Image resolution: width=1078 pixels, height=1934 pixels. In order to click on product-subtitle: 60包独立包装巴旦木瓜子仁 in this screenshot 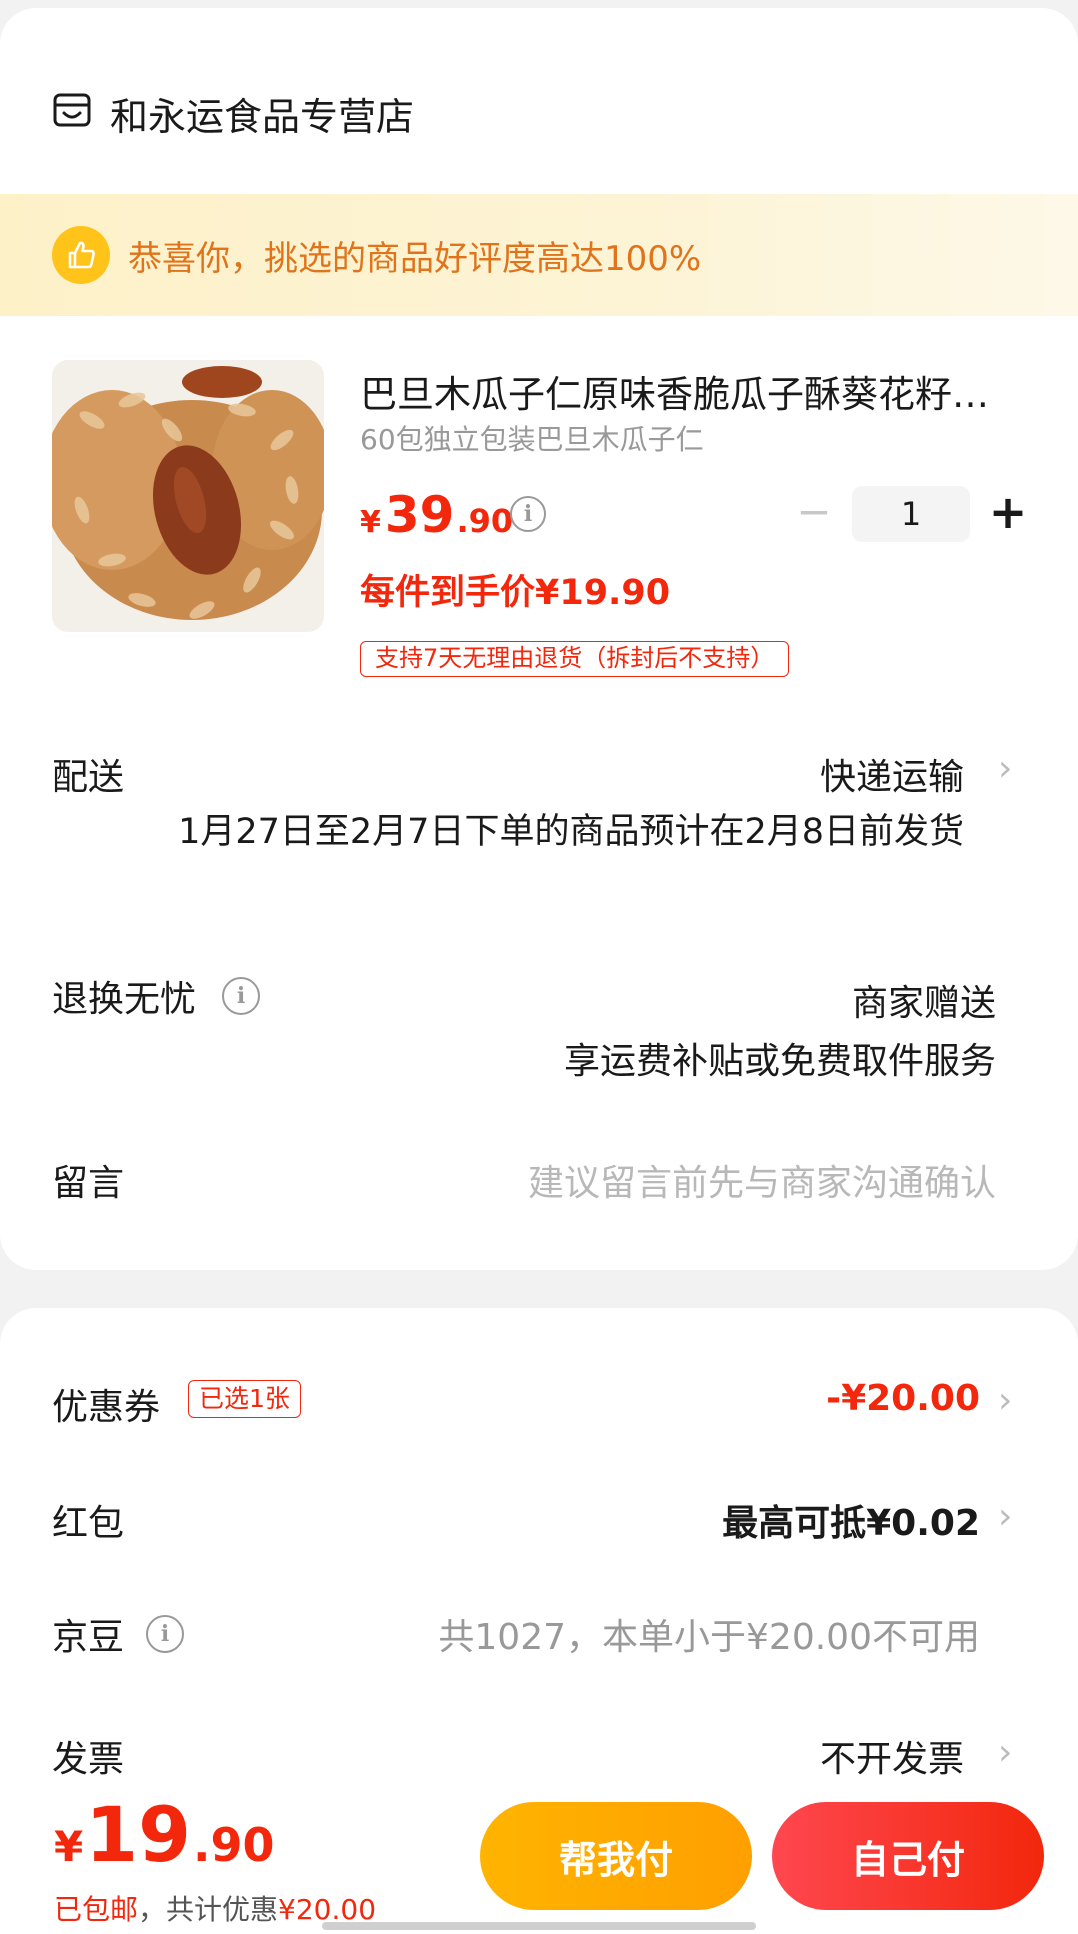, I will do `click(532, 439)`.